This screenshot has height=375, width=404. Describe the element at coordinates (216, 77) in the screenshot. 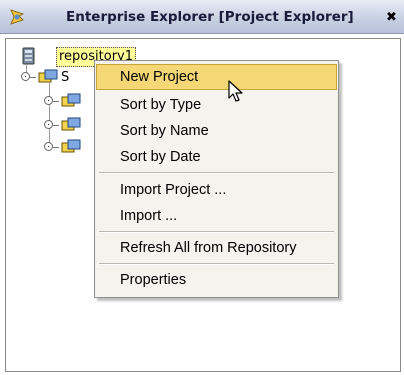

I see `menu-item-new-project: New Project` at that location.